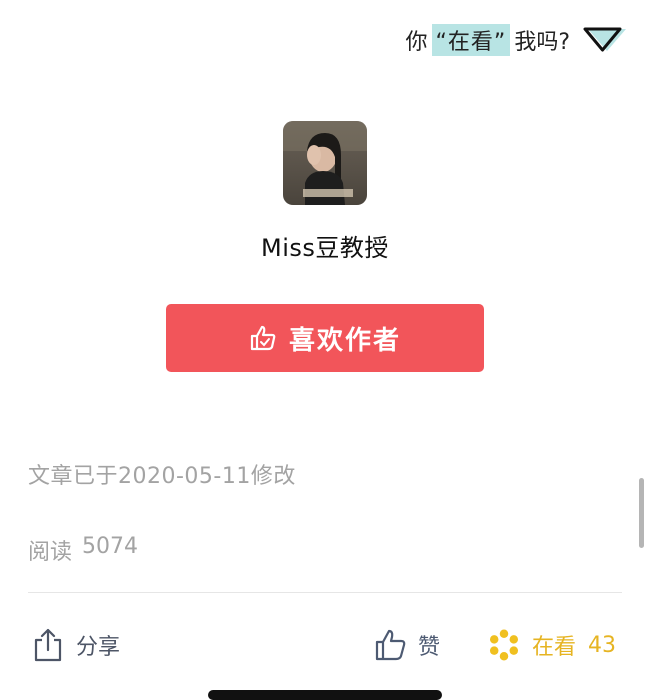 The width and height of the screenshot is (650, 700). I want to click on viewing-label: 在看, so click(554, 647).